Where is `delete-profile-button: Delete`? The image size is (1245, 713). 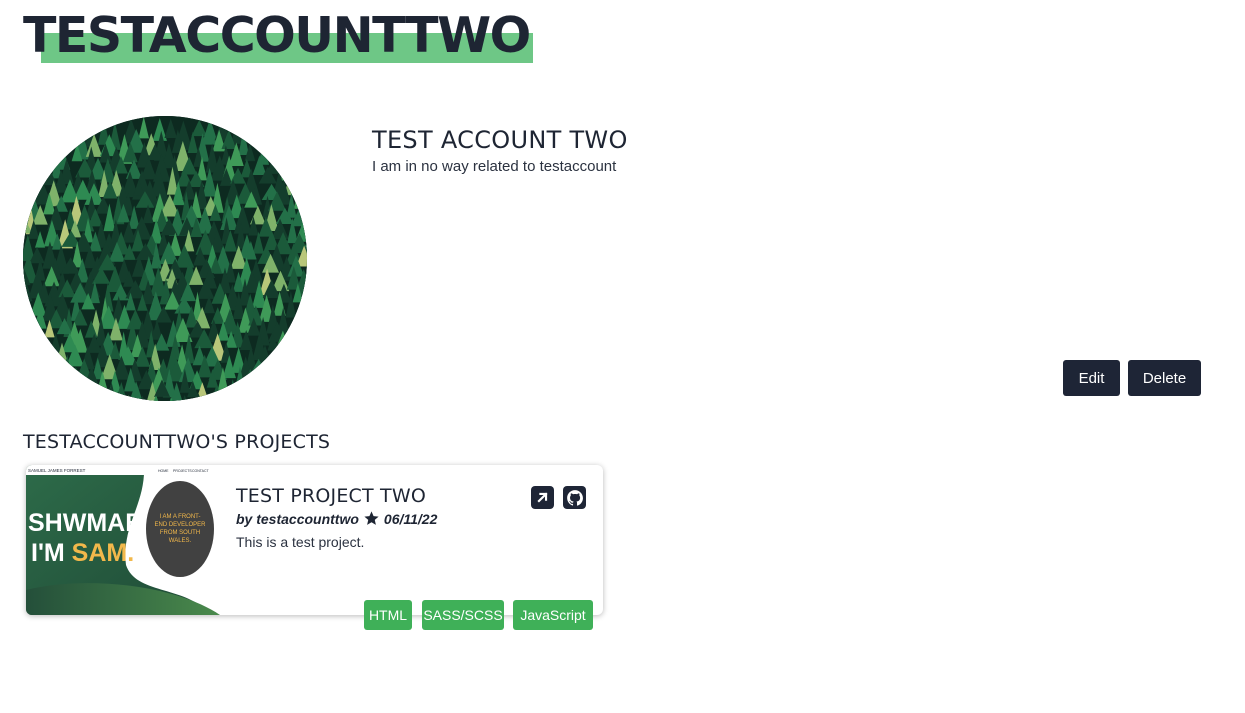 delete-profile-button: Delete is located at coordinates (1164, 378).